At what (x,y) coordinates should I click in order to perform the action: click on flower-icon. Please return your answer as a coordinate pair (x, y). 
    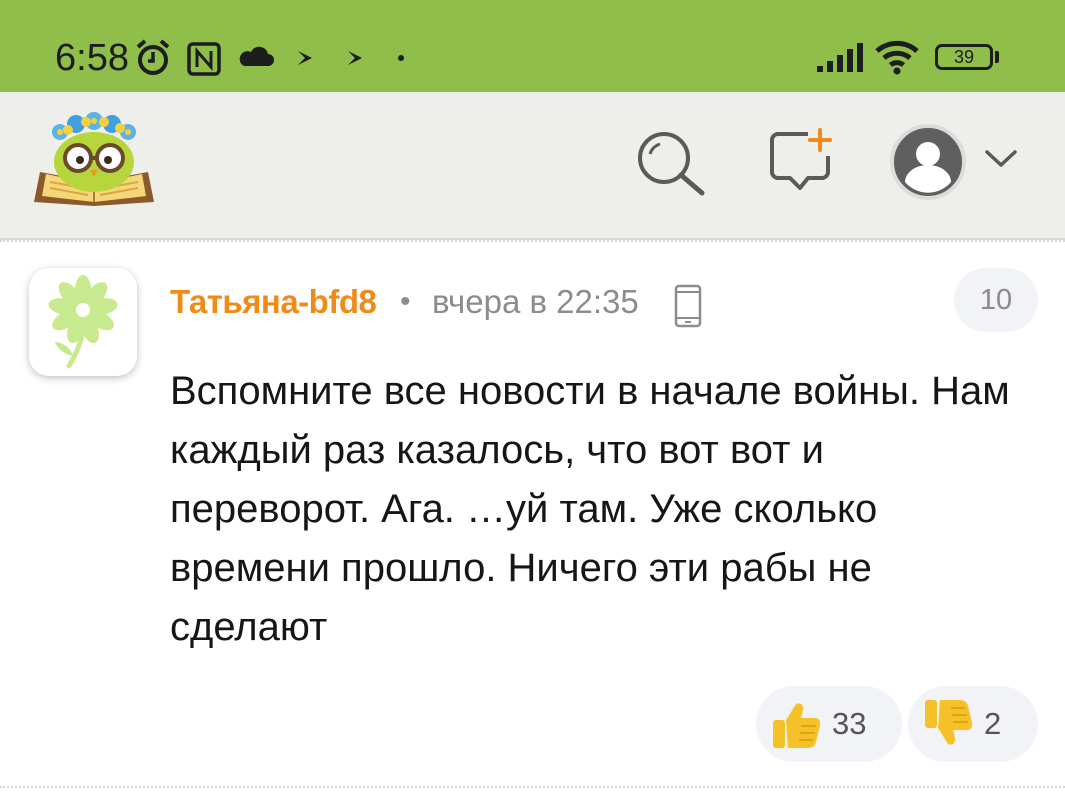
    Looking at the image, I should click on (83, 322).